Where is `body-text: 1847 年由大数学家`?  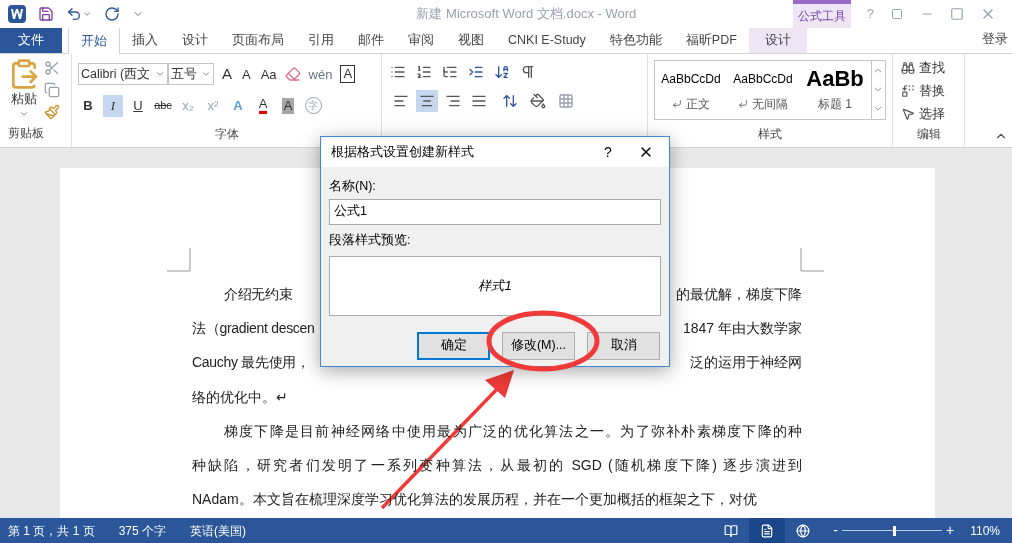
body-text: 1847 年由大数学家 is located at coordinates (742, 328).